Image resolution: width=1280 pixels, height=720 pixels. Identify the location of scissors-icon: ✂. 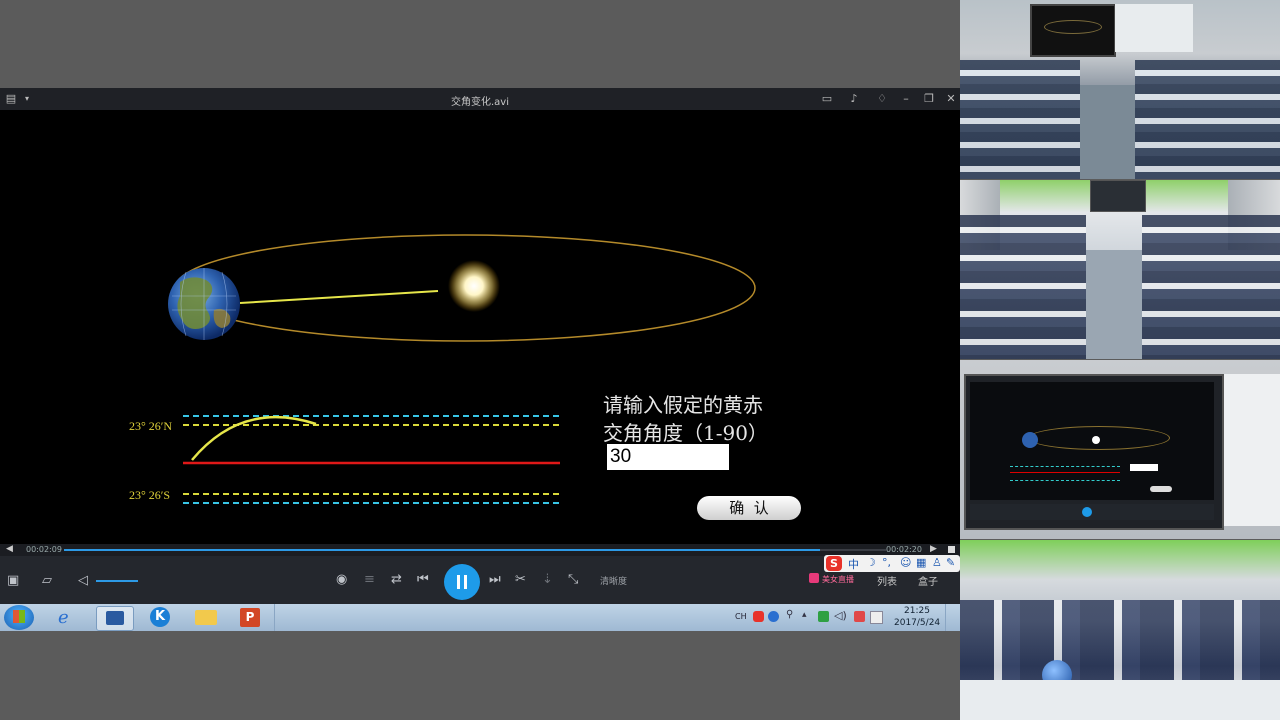
(520, 580).